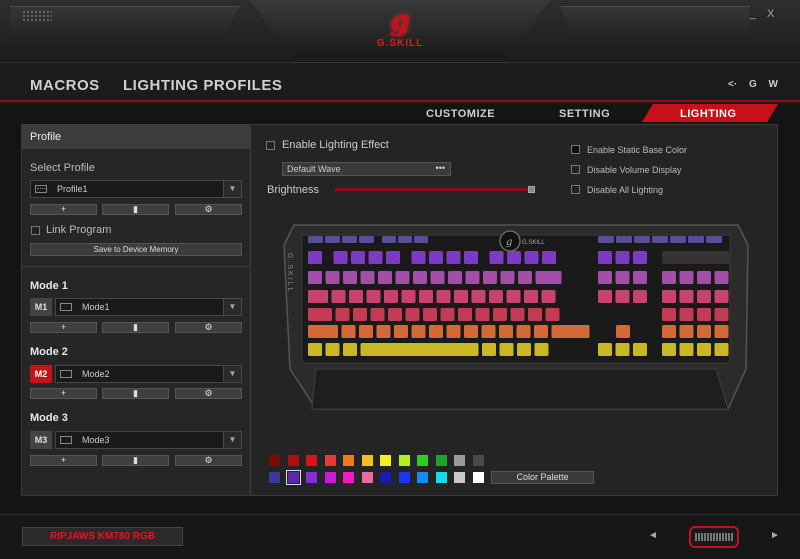  Describe the element at coordinates (35, 230) in the screenshot. I see `link-program-checkbox` at that location.